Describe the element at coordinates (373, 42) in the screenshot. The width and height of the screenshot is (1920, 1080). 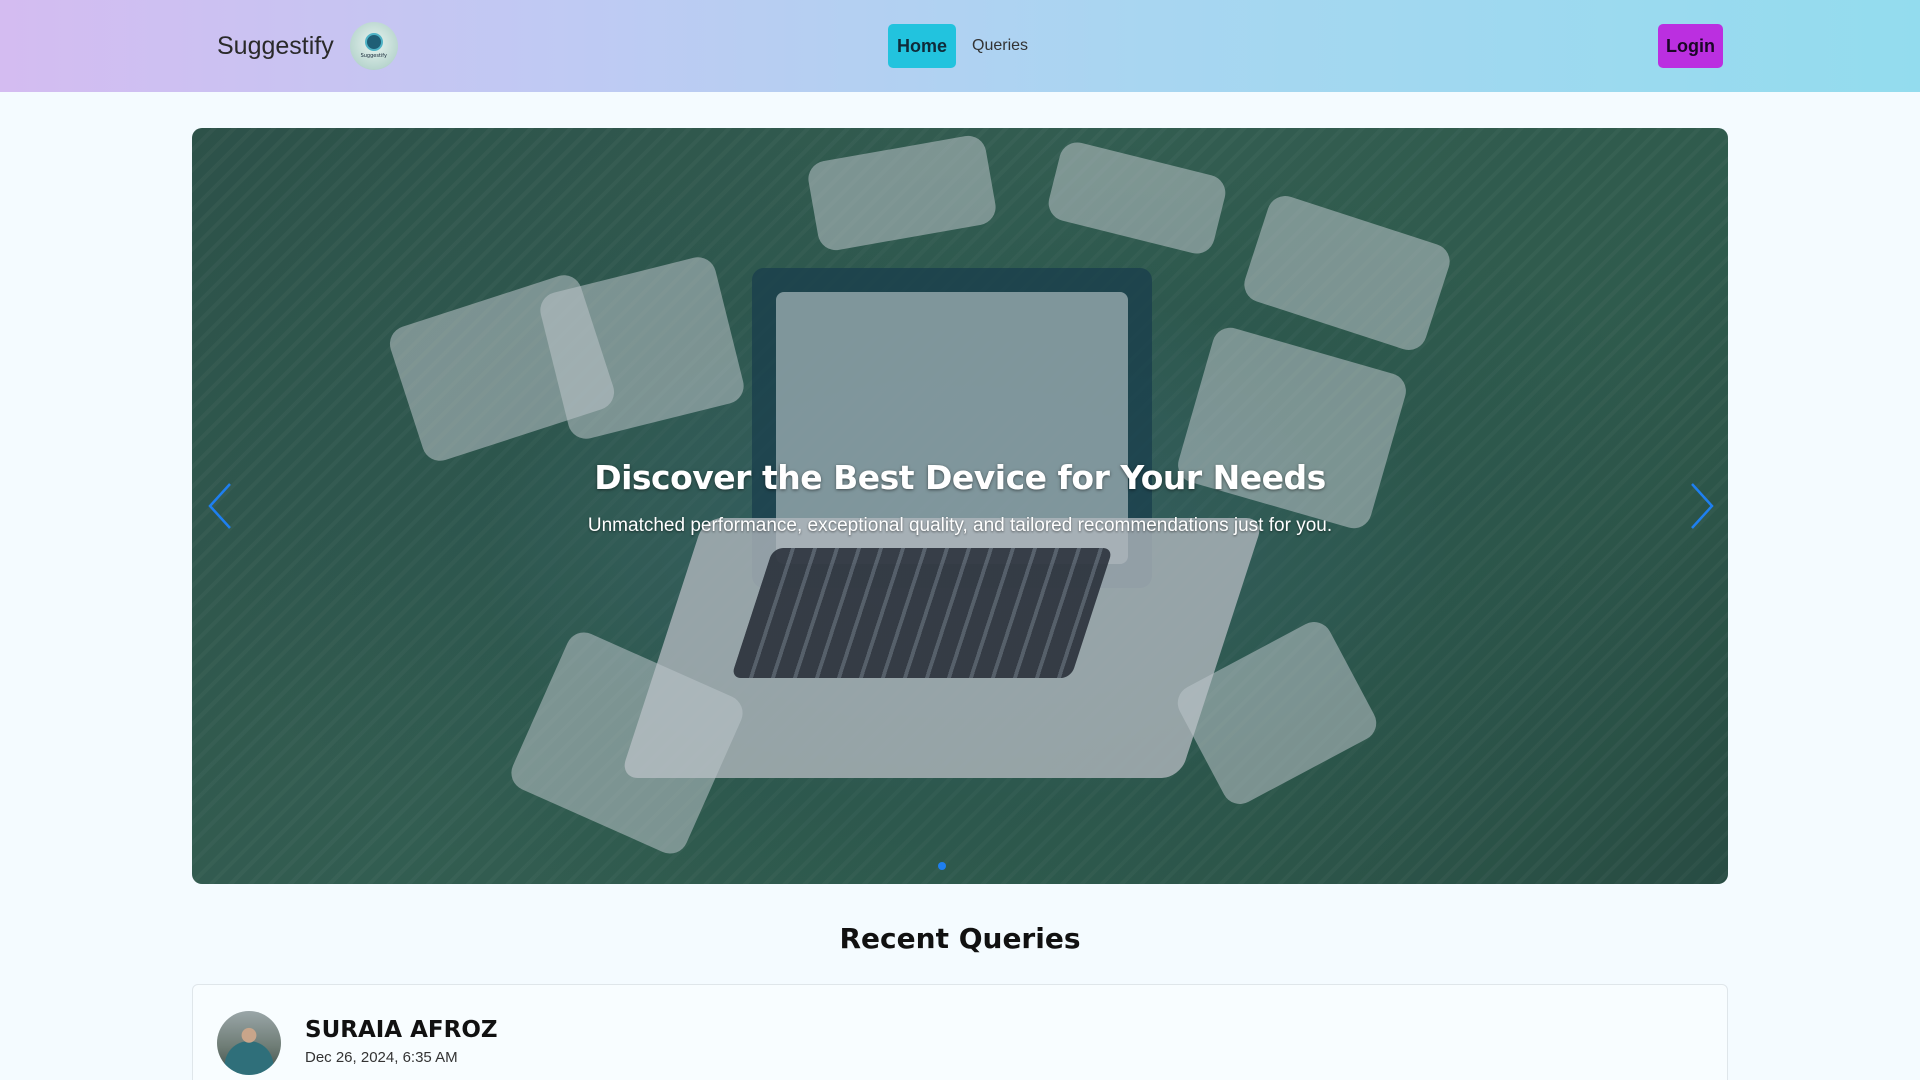
I see `chat-bubble-icon` at that location.